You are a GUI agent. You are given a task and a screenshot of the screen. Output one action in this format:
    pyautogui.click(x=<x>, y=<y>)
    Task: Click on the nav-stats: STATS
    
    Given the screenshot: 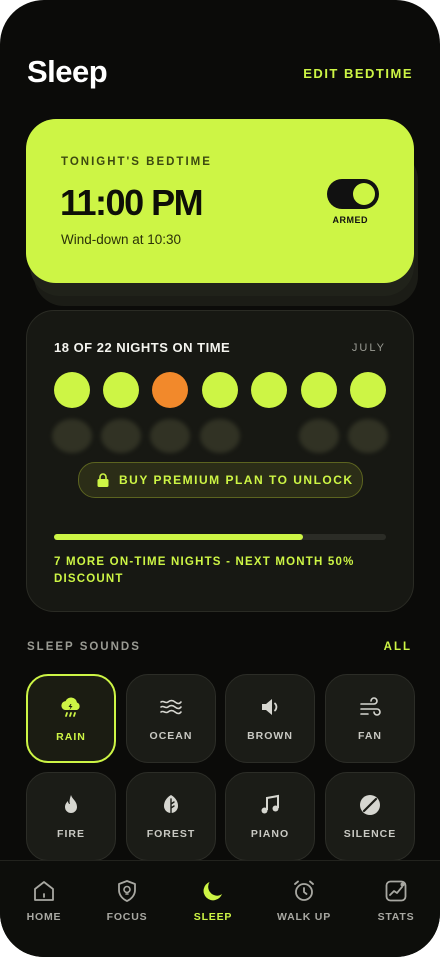 What is the action you would take?
    pyautogui.click(x=396, y=896)
    